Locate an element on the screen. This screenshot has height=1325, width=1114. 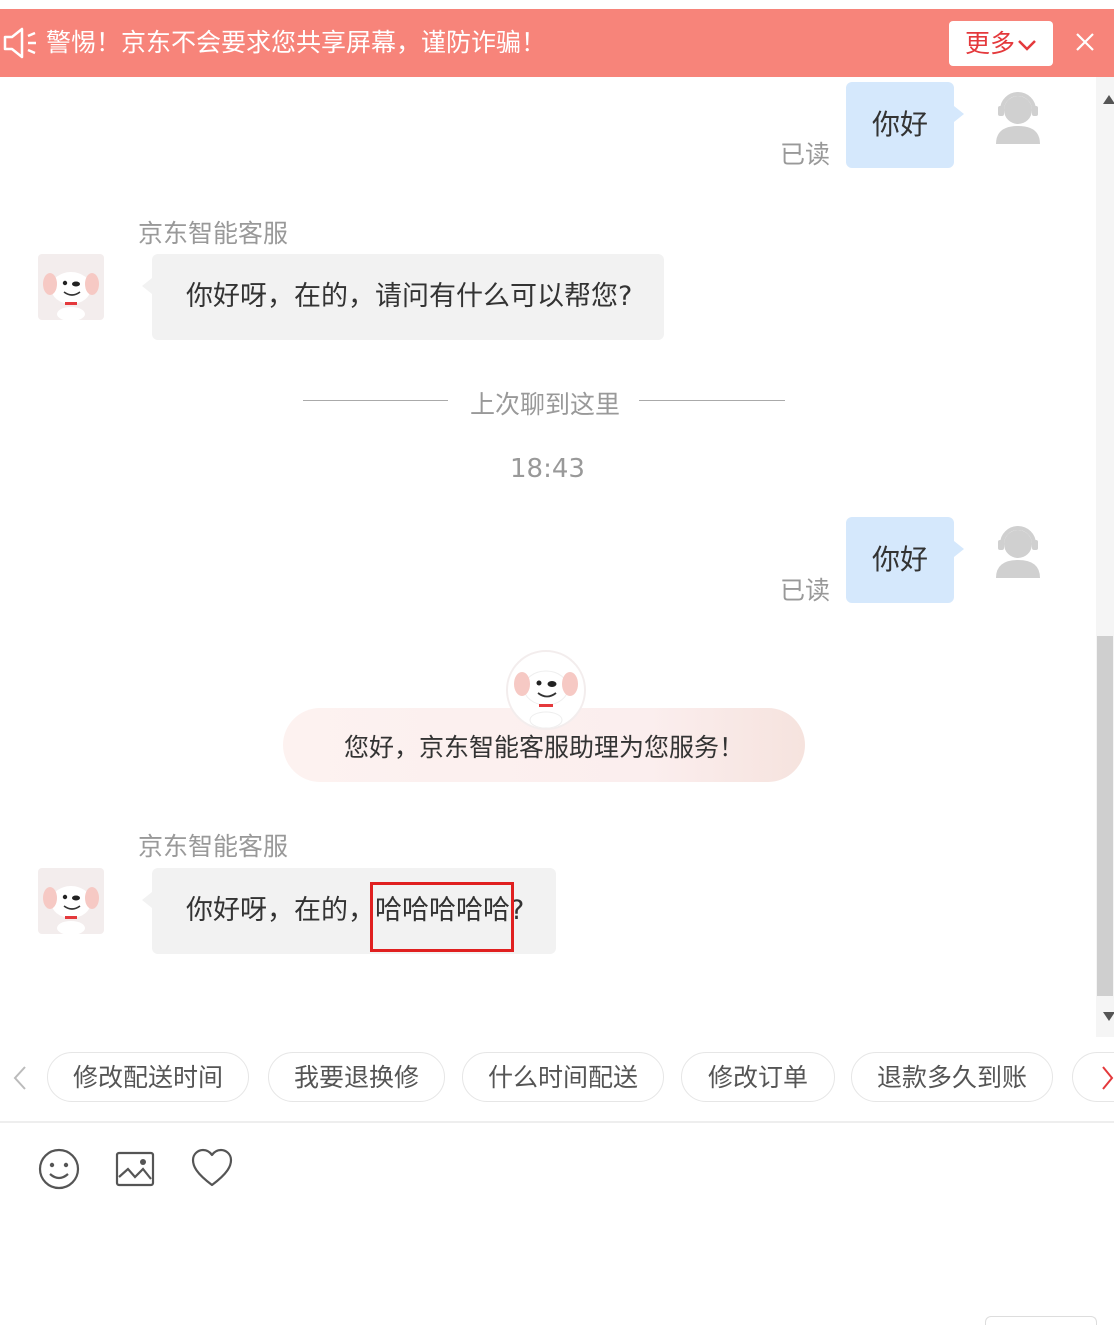
warning-banner: 警惕！京东不会要求您共享屏幕，谨防诈骗！ 更多 is located at coordinates (557, 43).